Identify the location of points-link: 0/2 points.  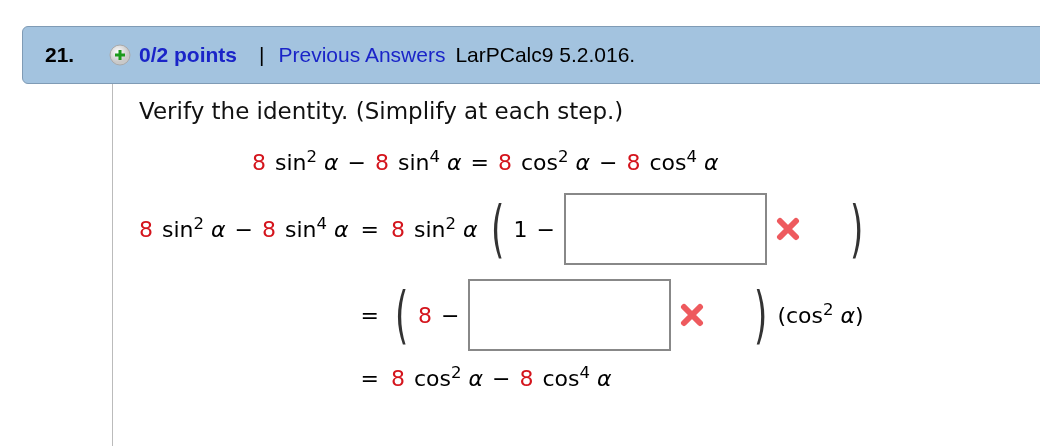
(188, 55).